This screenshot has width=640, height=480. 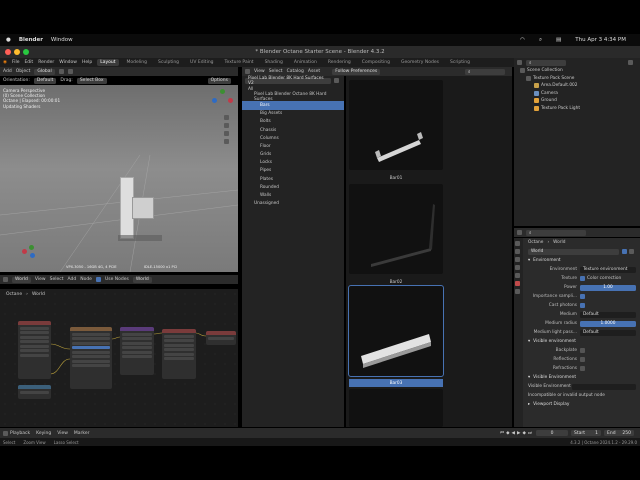 I want to click on tree-item-plates: Plates, so click(x=293, y=179).